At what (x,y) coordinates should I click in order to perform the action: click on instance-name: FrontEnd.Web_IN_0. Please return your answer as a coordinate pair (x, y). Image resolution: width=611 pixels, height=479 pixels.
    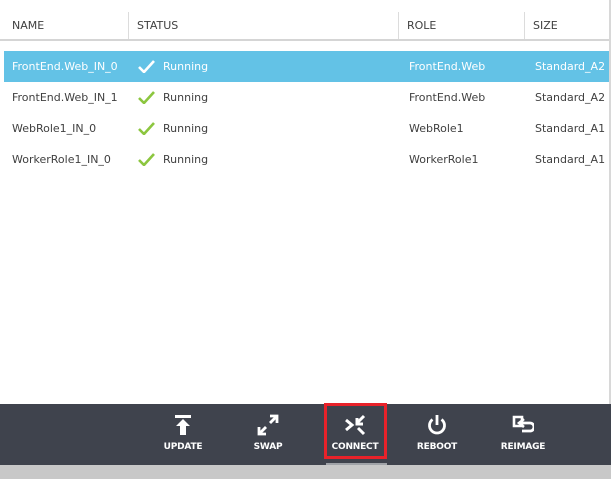
    Looking at the image, I should click on (65, 66).